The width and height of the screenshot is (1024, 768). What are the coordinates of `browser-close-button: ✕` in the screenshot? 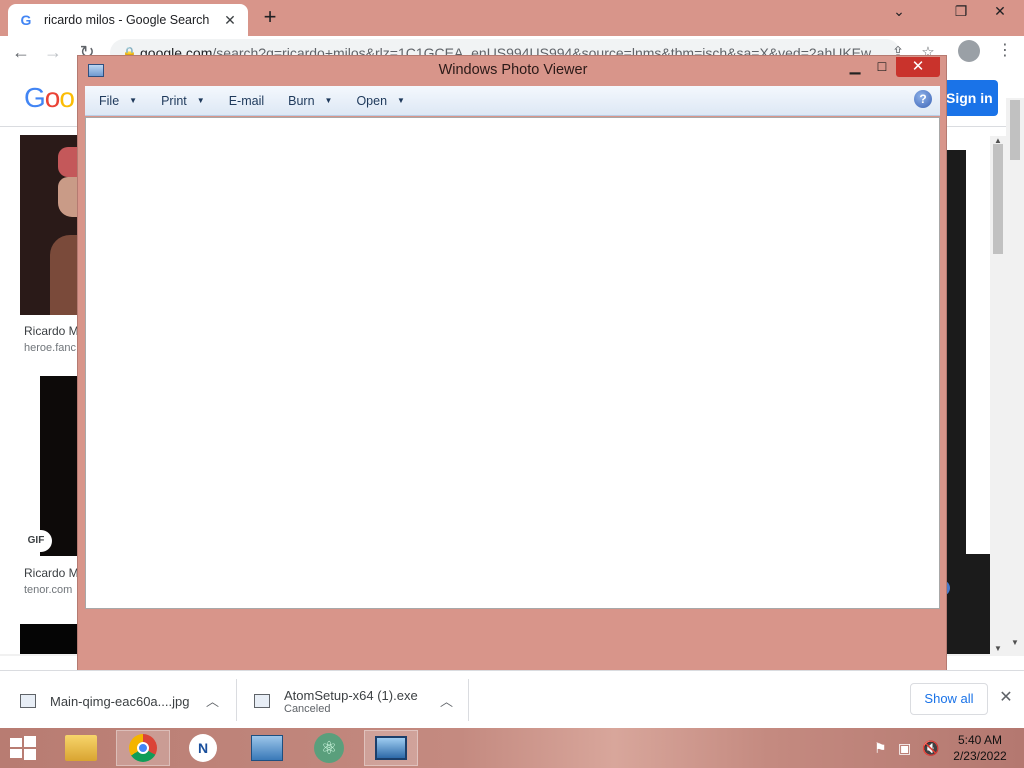 It's located at (1000, 11).